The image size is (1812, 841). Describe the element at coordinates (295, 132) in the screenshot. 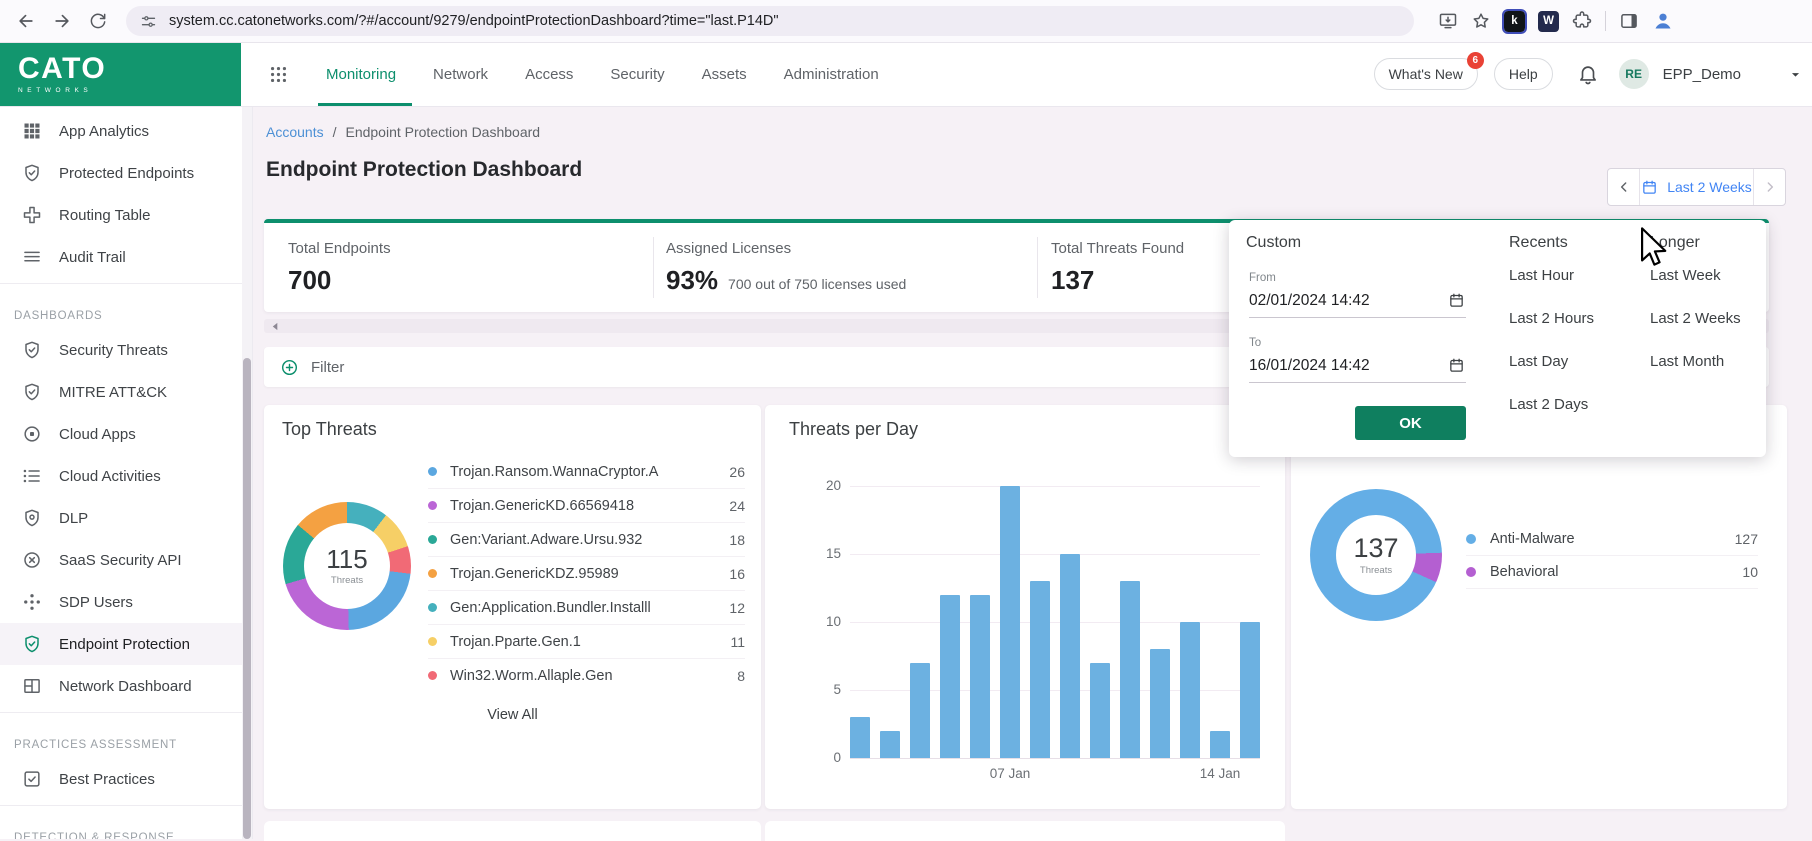

I see `breadcrumb-accounts-link: Accounts` at that location.